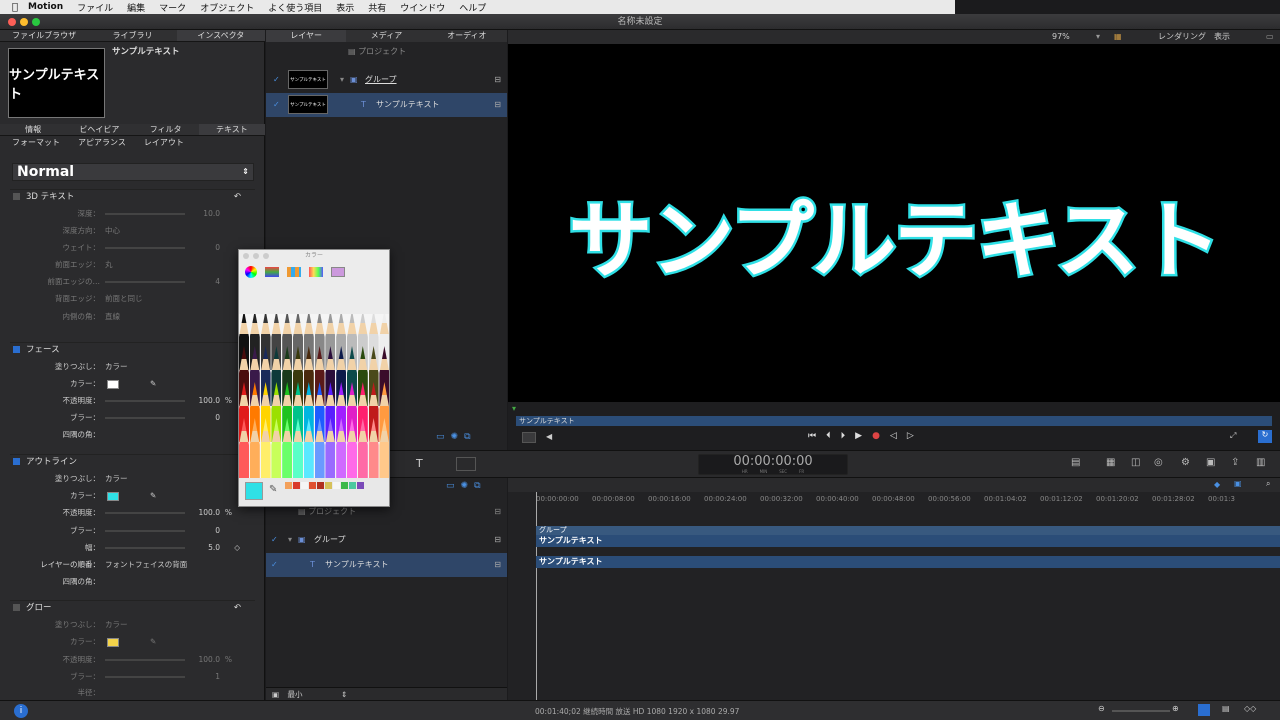  What do you see at coordinates (386, 565) in the screenshot?
I see `timeline-row-text: ✓ T サンプルテキスト ⊟` at bounding box center [386, 565].